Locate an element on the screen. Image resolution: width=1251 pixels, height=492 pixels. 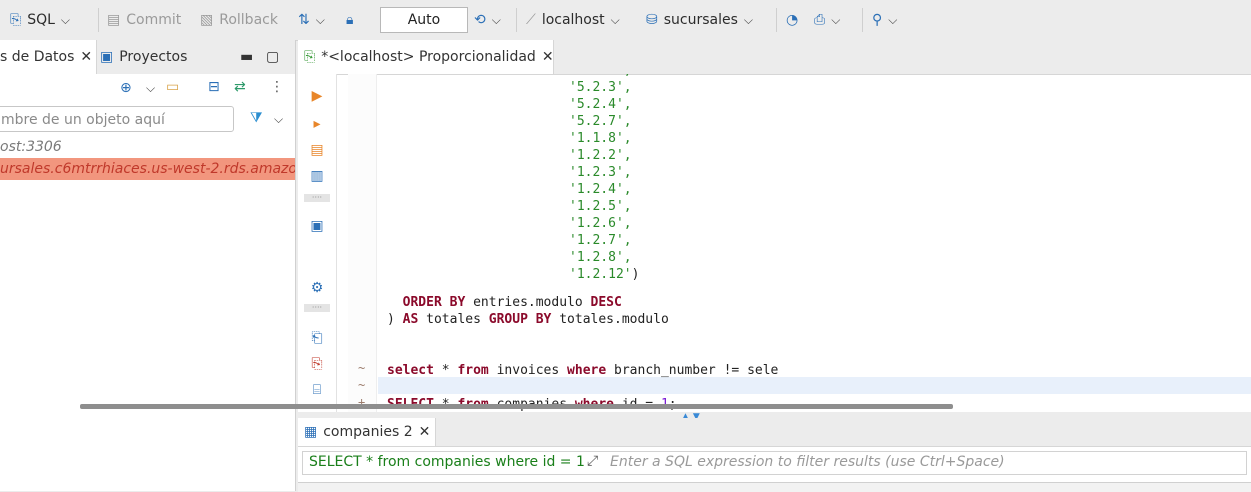
database-label: sucursales is located at coordinates (700, 20).